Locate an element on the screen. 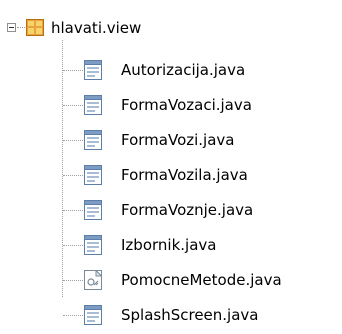  tree-node-package: hlavati.view is located at coordinates (171, 29).